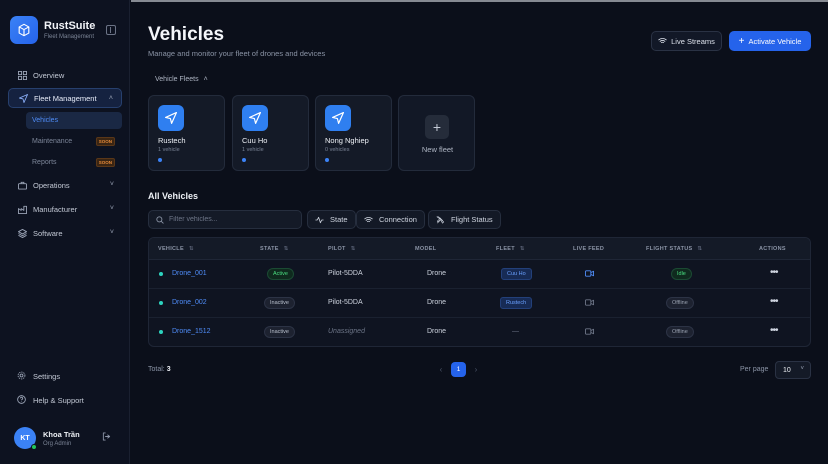  I want to click on sidebar-item-label: Fleet Management, so click(65, 98).